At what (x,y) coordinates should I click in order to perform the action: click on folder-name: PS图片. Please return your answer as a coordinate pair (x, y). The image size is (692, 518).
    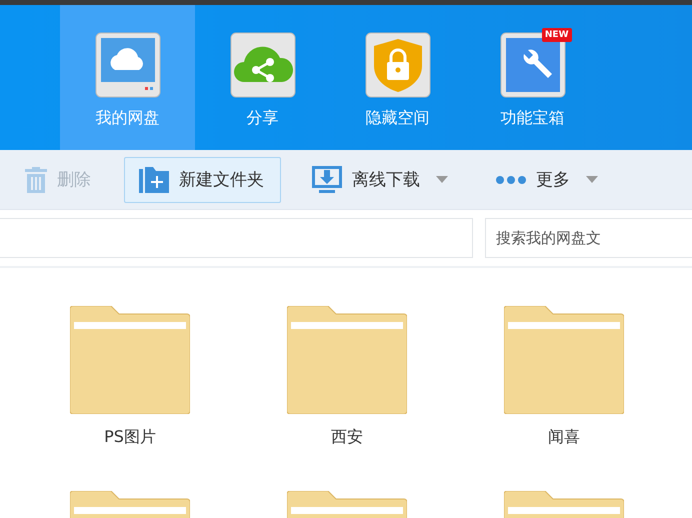
    Looking at the image, I should click on (130, 437).